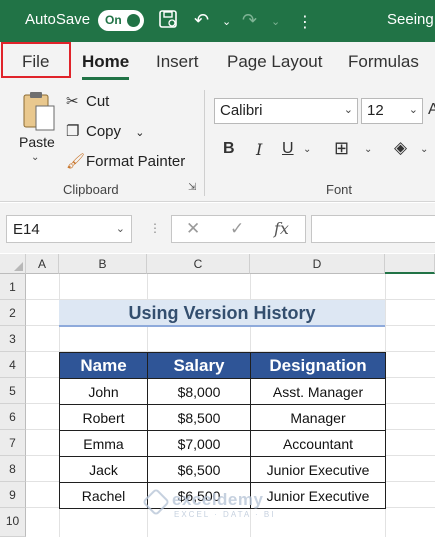  What do you see at coordinates (375, 110) in the screenshot?
I see `font-size-value: 12` at bounding box center [375, 110].